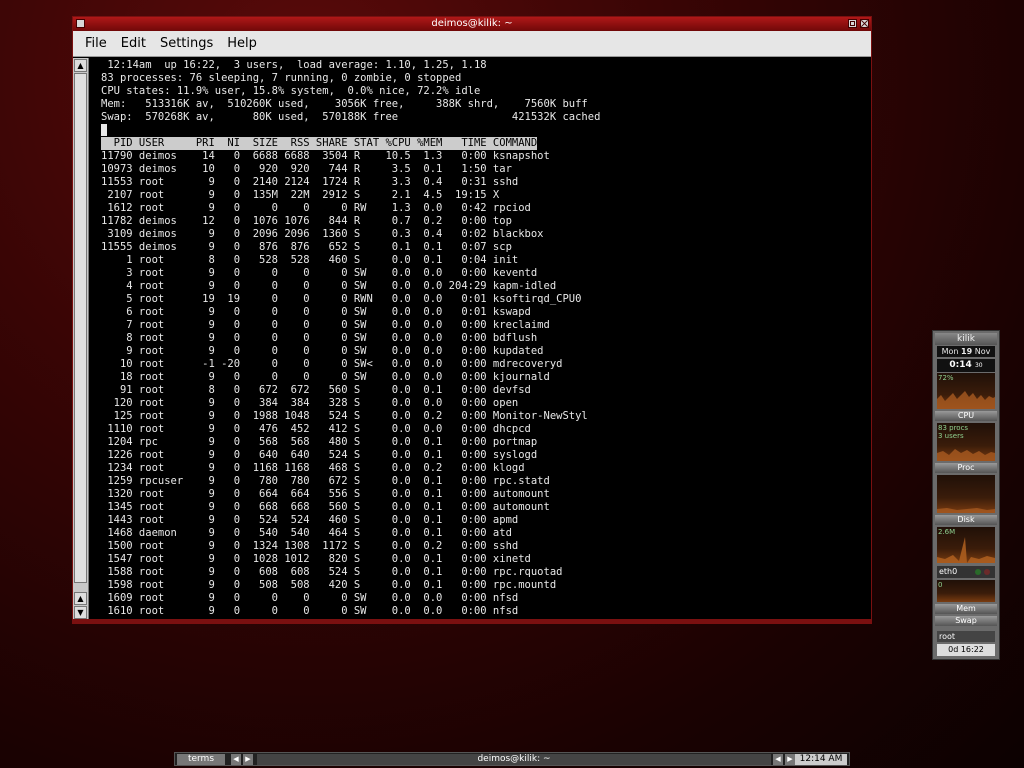 This screenshot has height=768, width=1024. Describe the element at coordinates (80, 328) in the screenshot. I see `scroll-thumb` at that location.